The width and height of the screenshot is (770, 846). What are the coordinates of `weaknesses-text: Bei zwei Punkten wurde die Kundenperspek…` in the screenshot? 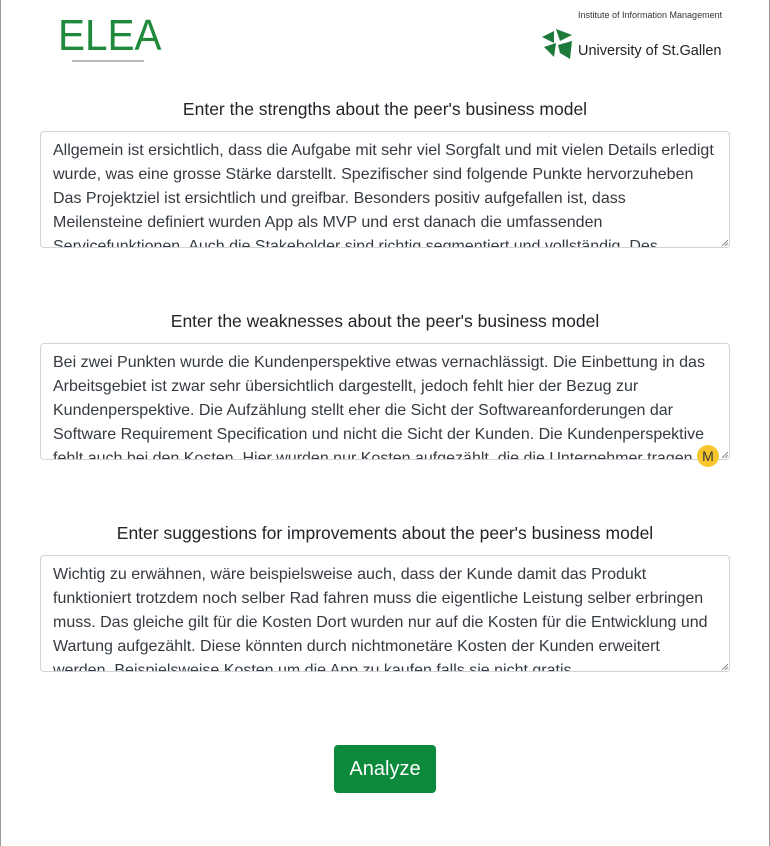 It's located at (379, 407).